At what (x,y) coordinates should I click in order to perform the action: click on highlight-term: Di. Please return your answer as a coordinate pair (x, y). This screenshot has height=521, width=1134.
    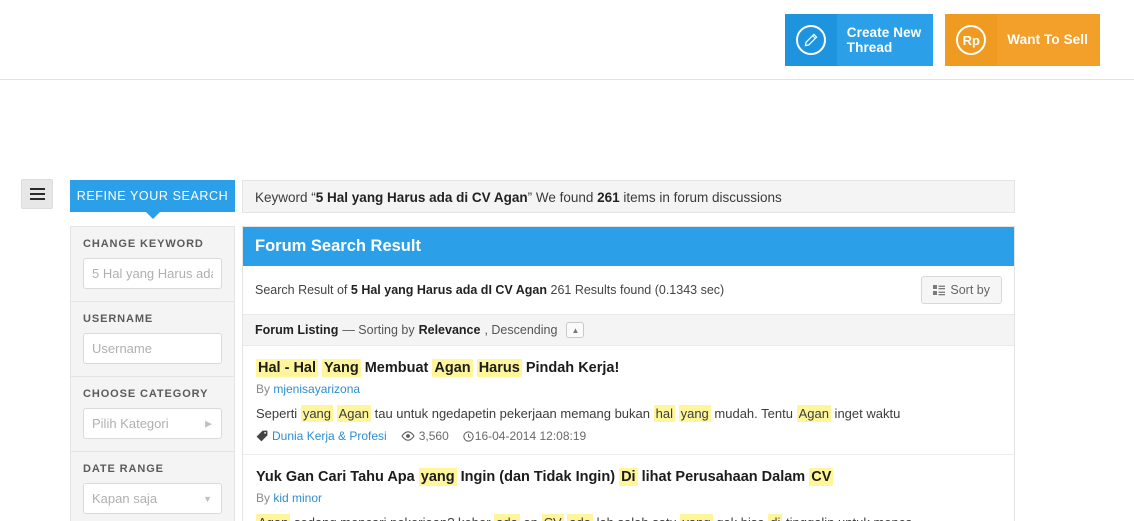
    Looking at the image, I should click on (628, 477).